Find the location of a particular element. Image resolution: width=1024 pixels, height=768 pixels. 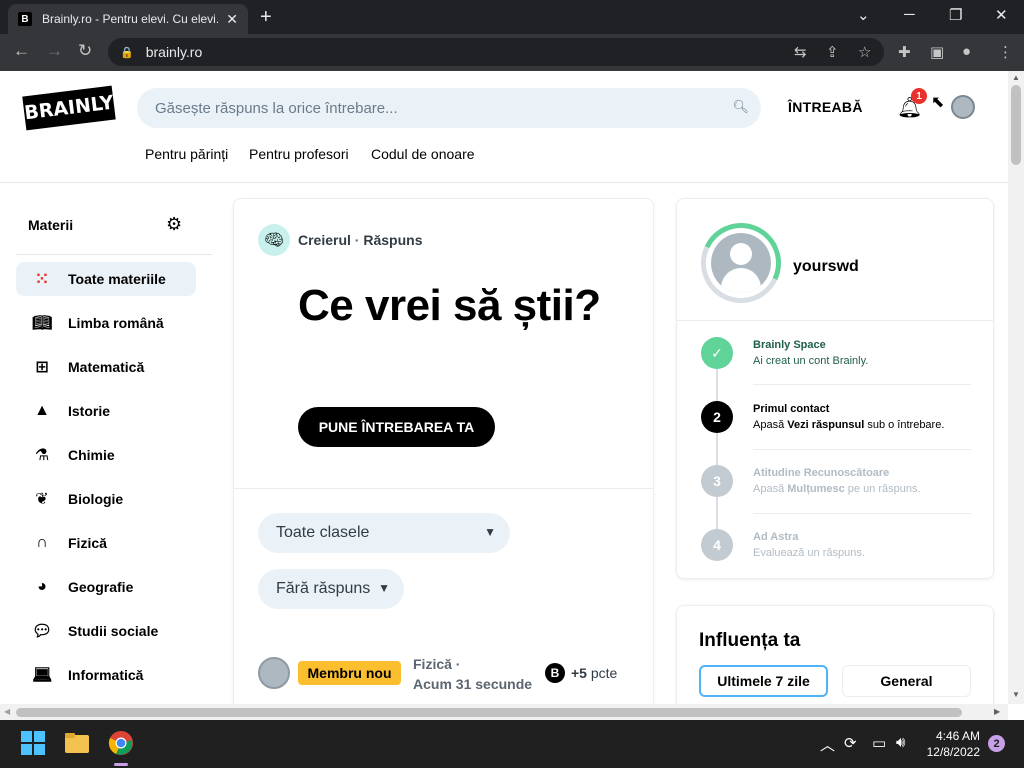

user-avatar is located at coordinates (963, 107).